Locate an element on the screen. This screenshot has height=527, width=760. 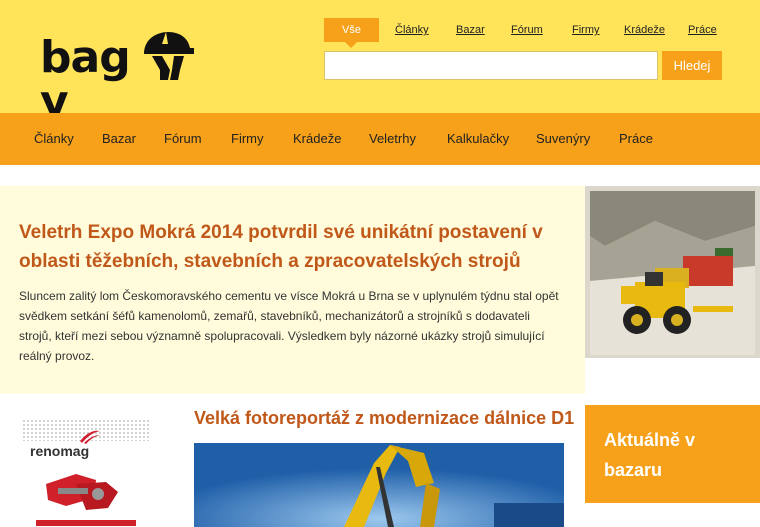
ad-brand: renomag is located at coordinates (60, 451).